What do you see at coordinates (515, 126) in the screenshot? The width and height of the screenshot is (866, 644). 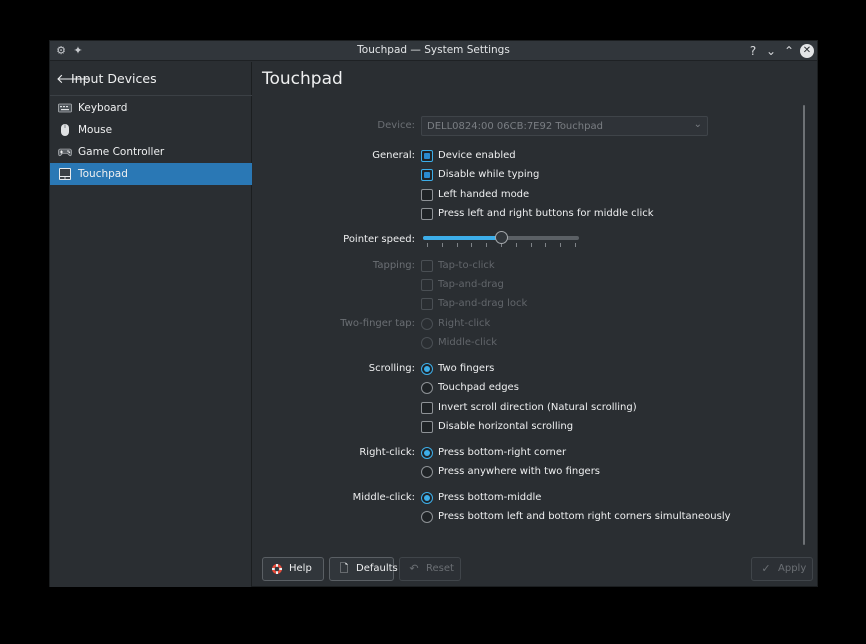 I see `device-select-value: DELL0824:00 06CB:7E92 Touchpad` at bounding box center [515, 126].